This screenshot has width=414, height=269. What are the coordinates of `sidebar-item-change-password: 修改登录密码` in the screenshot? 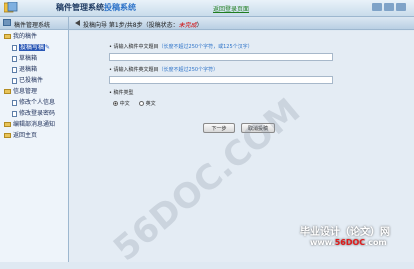 It's located at (33, 114).